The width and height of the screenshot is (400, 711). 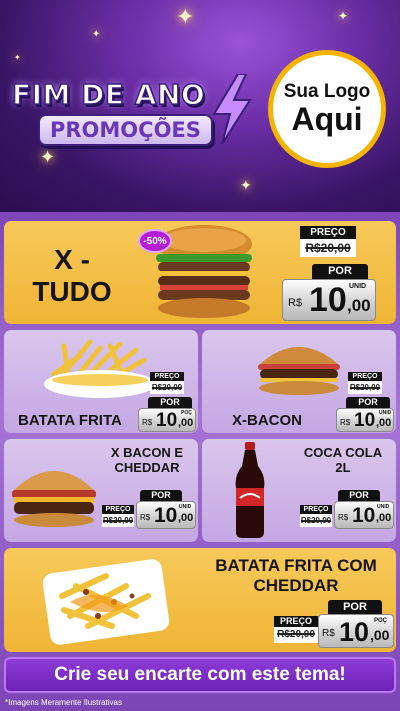 What do you see at coordinates (108, 94) in the screenshot?
I see `title-line-1: FIM DE ANO` at bounding box center [108, 94].